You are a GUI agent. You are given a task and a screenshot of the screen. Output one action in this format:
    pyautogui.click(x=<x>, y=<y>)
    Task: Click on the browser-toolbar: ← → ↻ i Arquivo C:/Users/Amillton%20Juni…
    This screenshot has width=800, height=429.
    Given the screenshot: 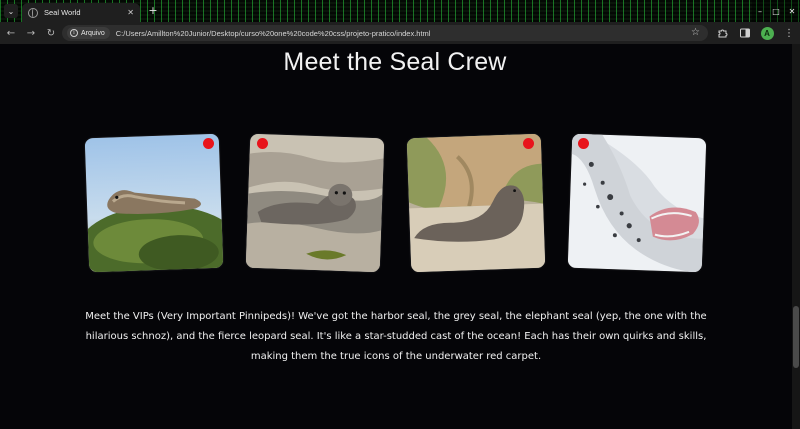 What is the action you would take?
    pyautogui.click(x=400, y=33)
    